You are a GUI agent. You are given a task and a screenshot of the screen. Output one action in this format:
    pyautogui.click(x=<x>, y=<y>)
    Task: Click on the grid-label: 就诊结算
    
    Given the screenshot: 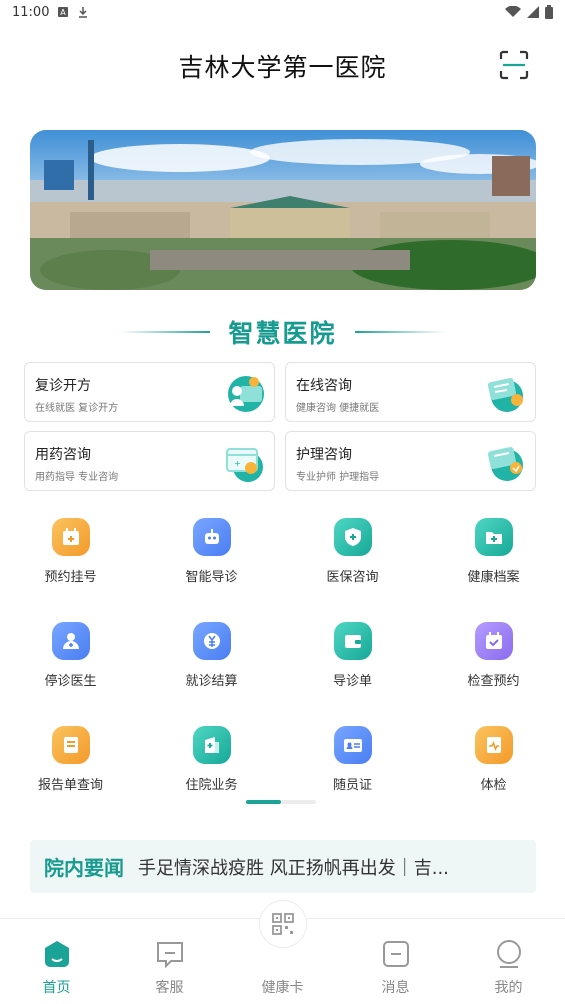 What is the action you would take?
    pyautogui.click(x=211, y=681)
    